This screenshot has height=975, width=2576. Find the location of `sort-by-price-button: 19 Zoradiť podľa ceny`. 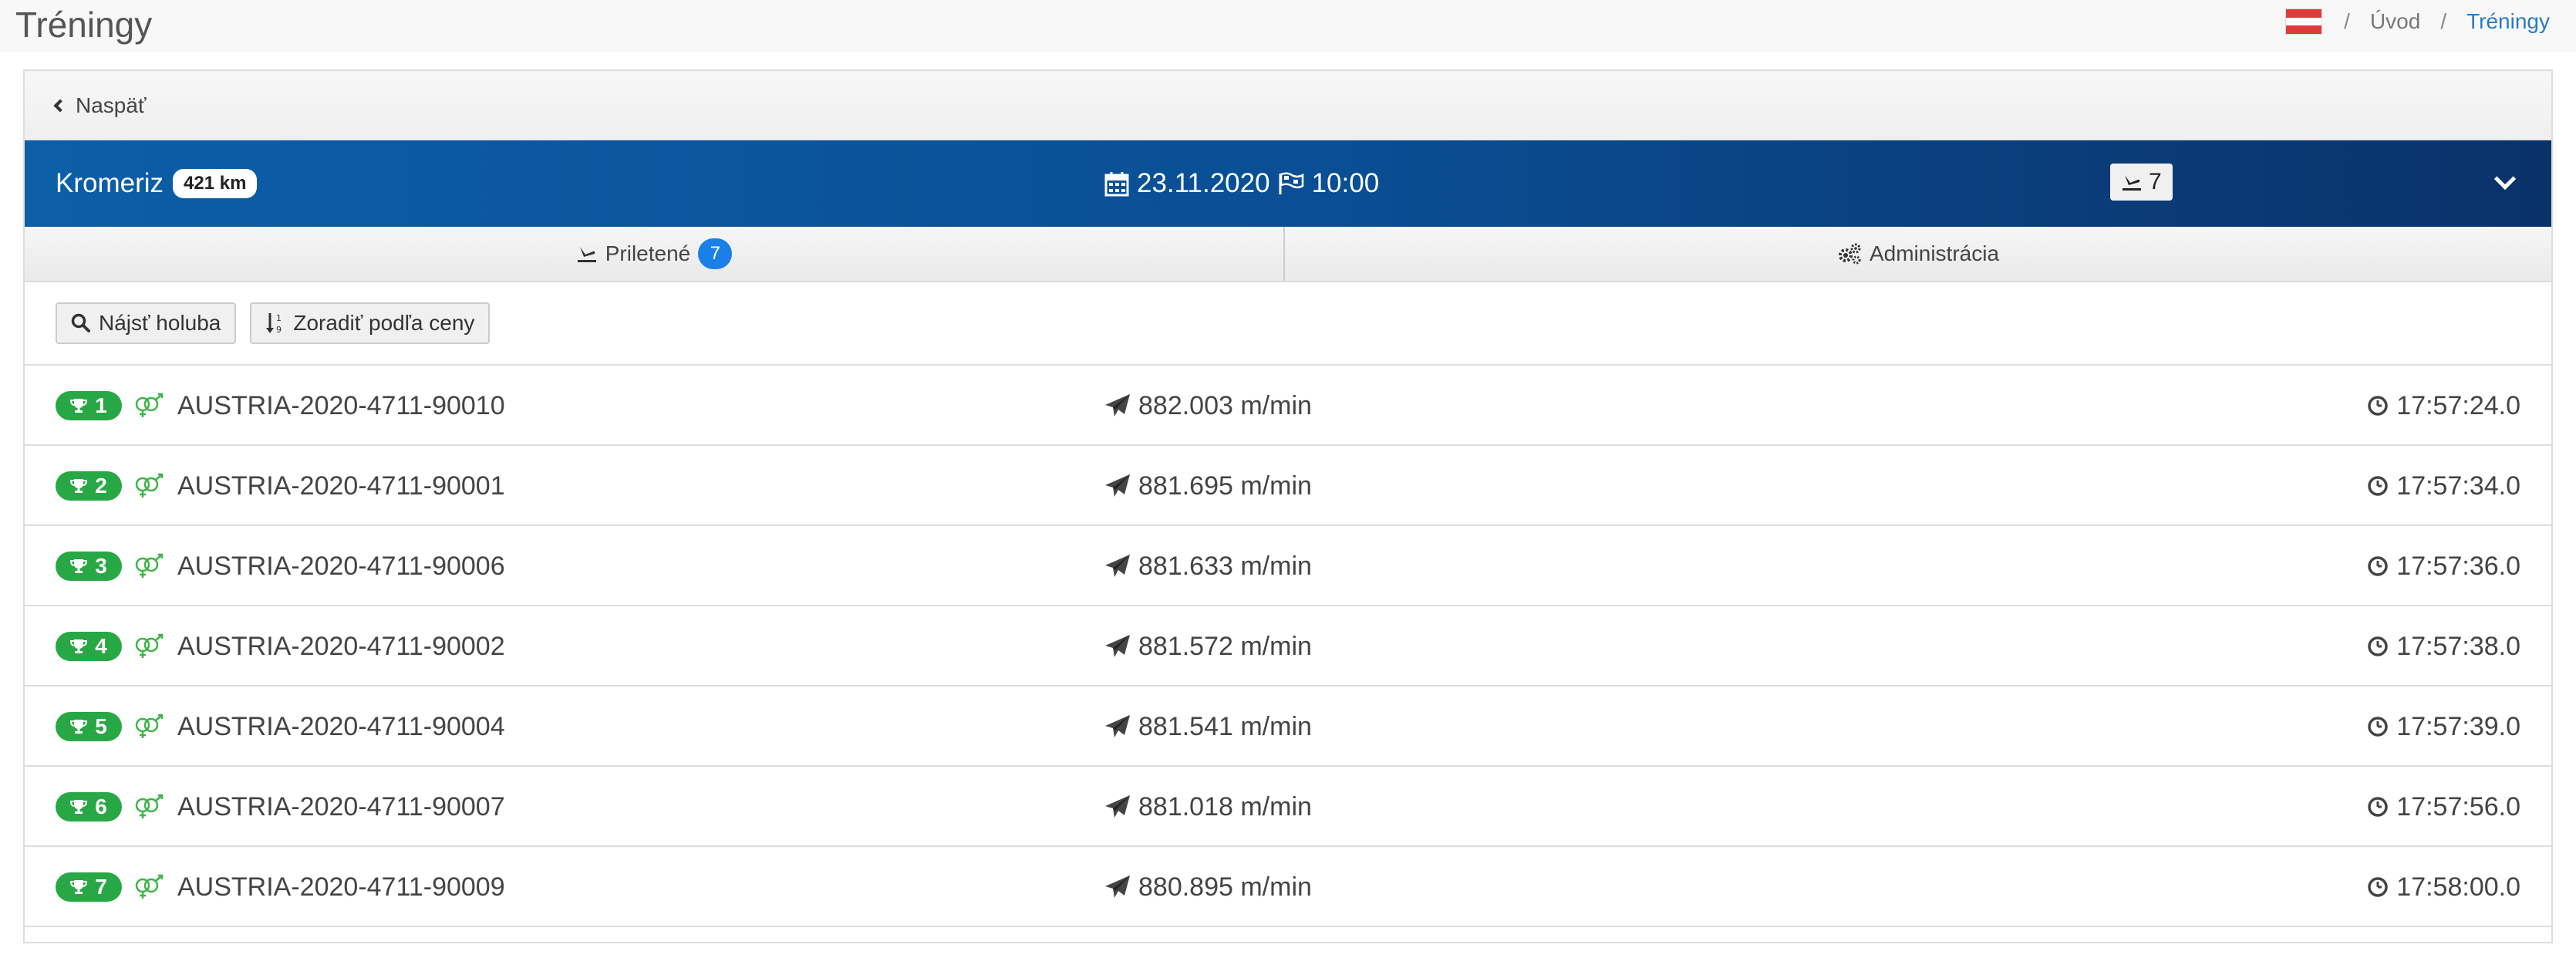

sort-by-price-button: 19 Zoradiť podľa ceny is located at coordinates (370, 323).